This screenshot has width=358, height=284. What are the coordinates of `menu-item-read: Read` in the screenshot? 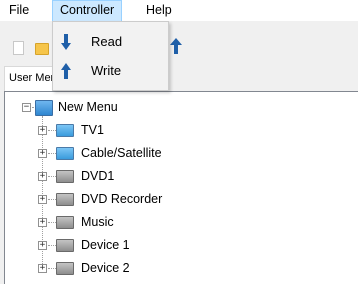 It's located at (110, 43).